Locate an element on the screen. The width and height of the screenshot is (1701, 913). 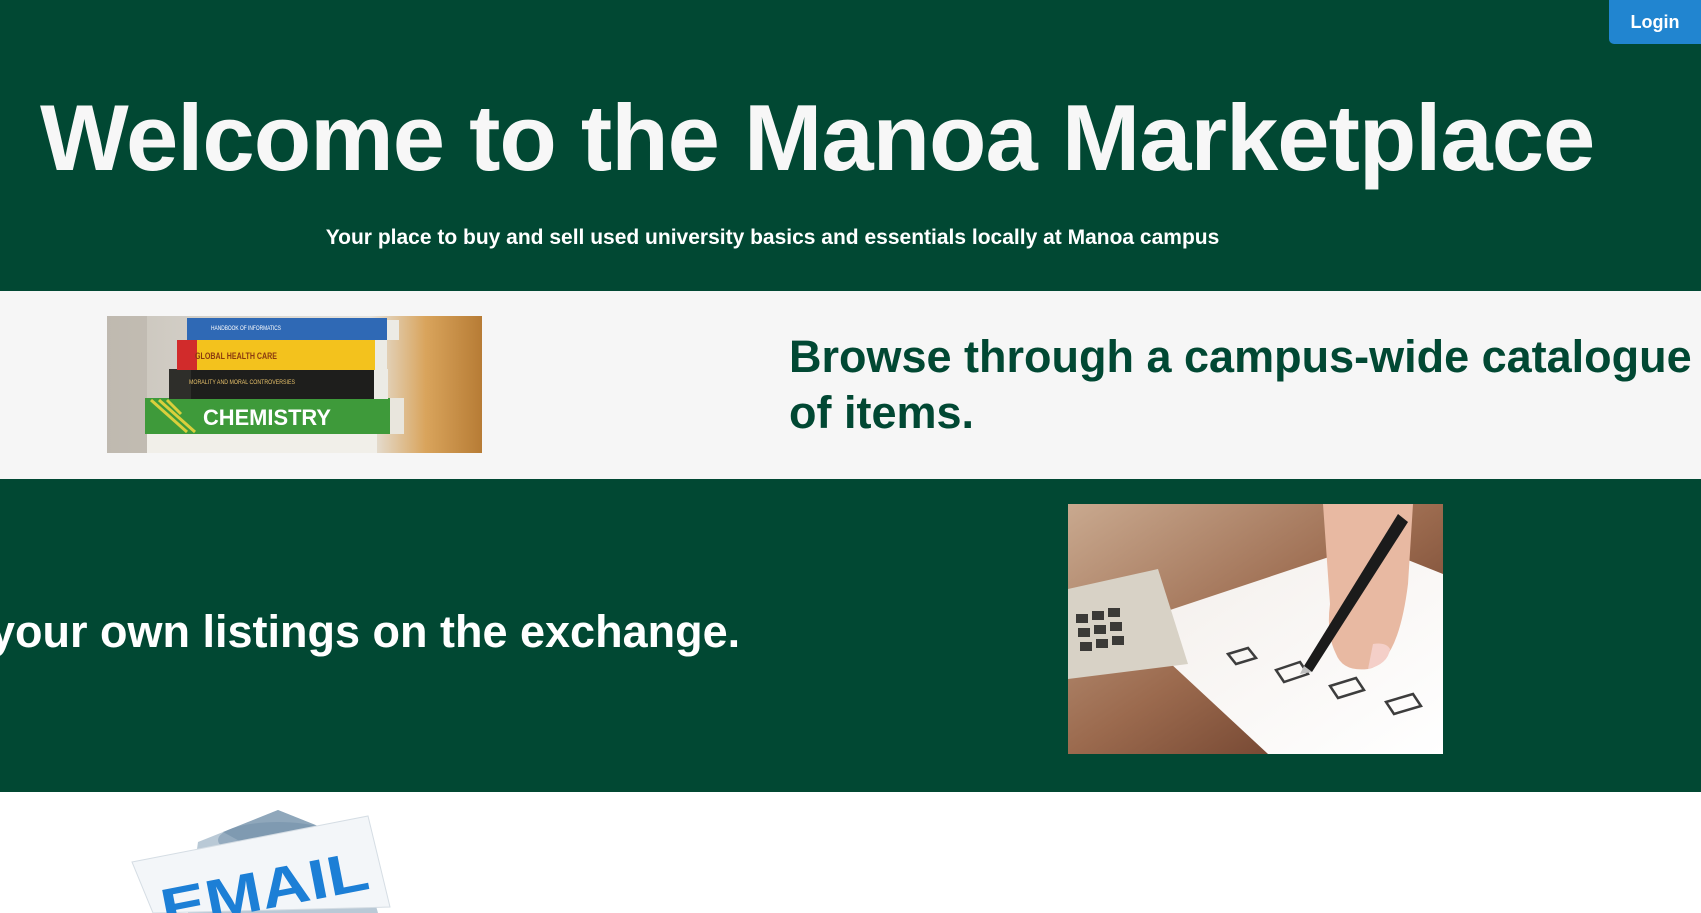
email-section: EMAIL is located at coordinates (850, 852).